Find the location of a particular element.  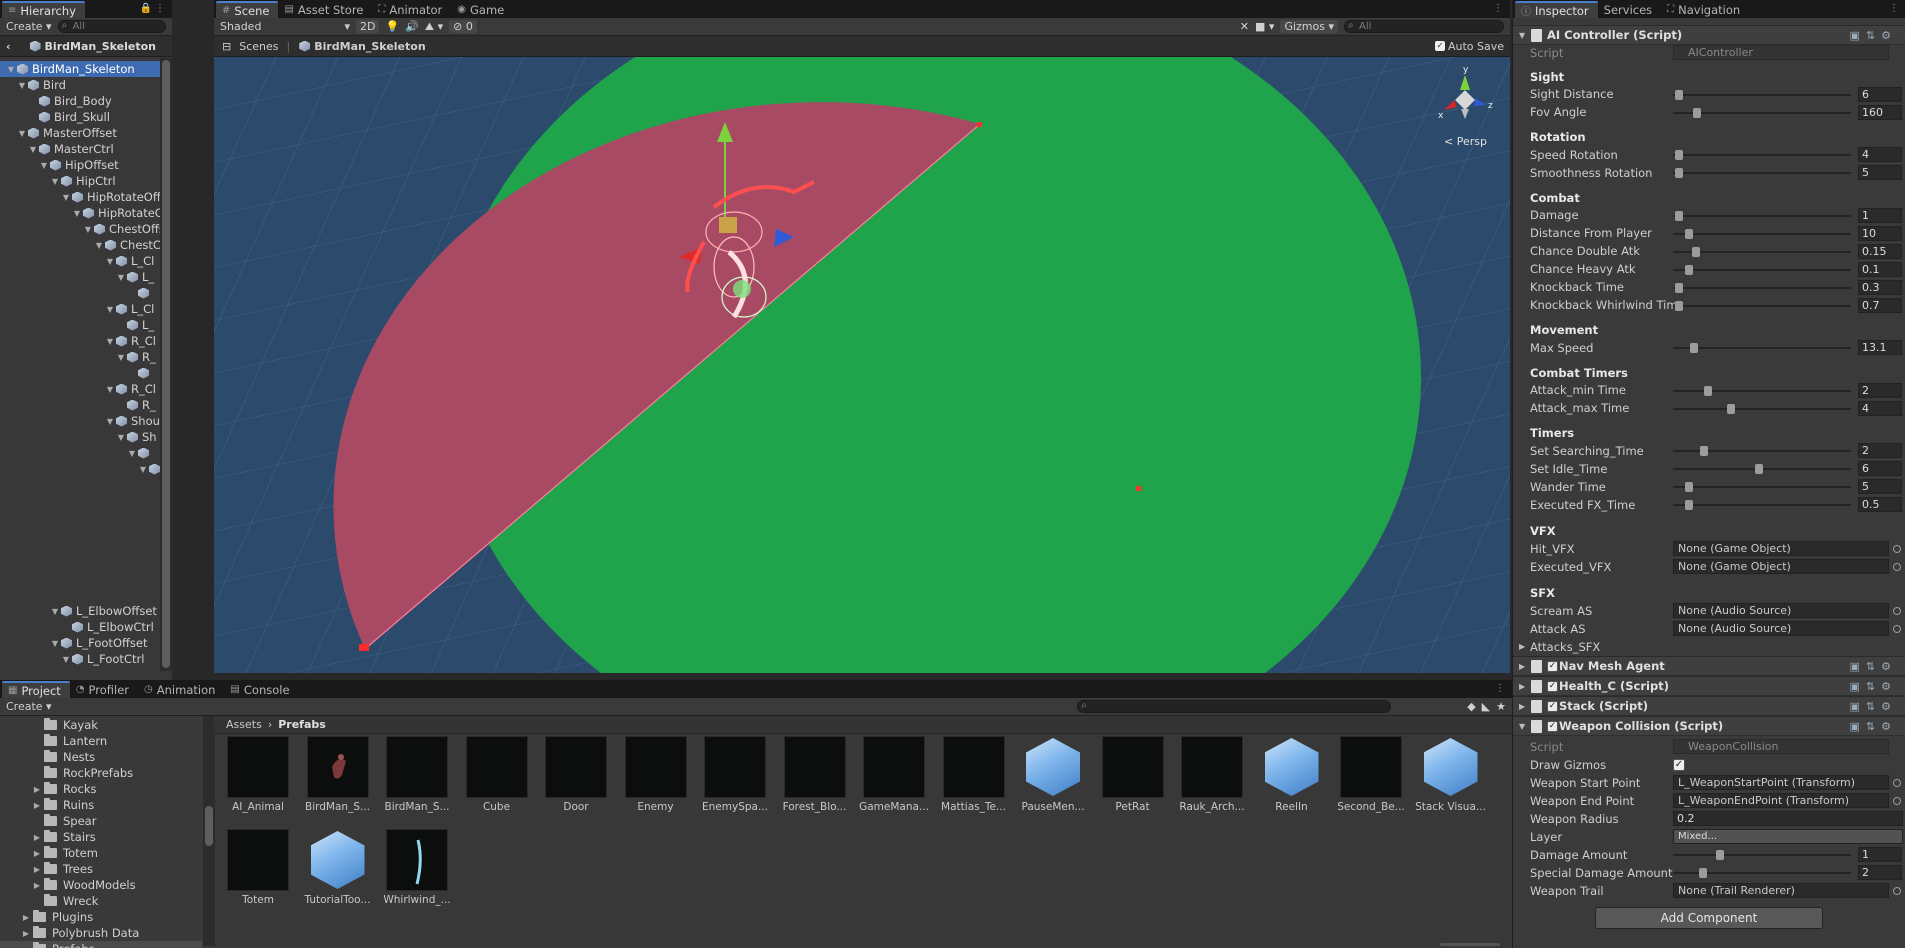

tab-scene-game: ◉ Game is located at coordinates (482, 9).